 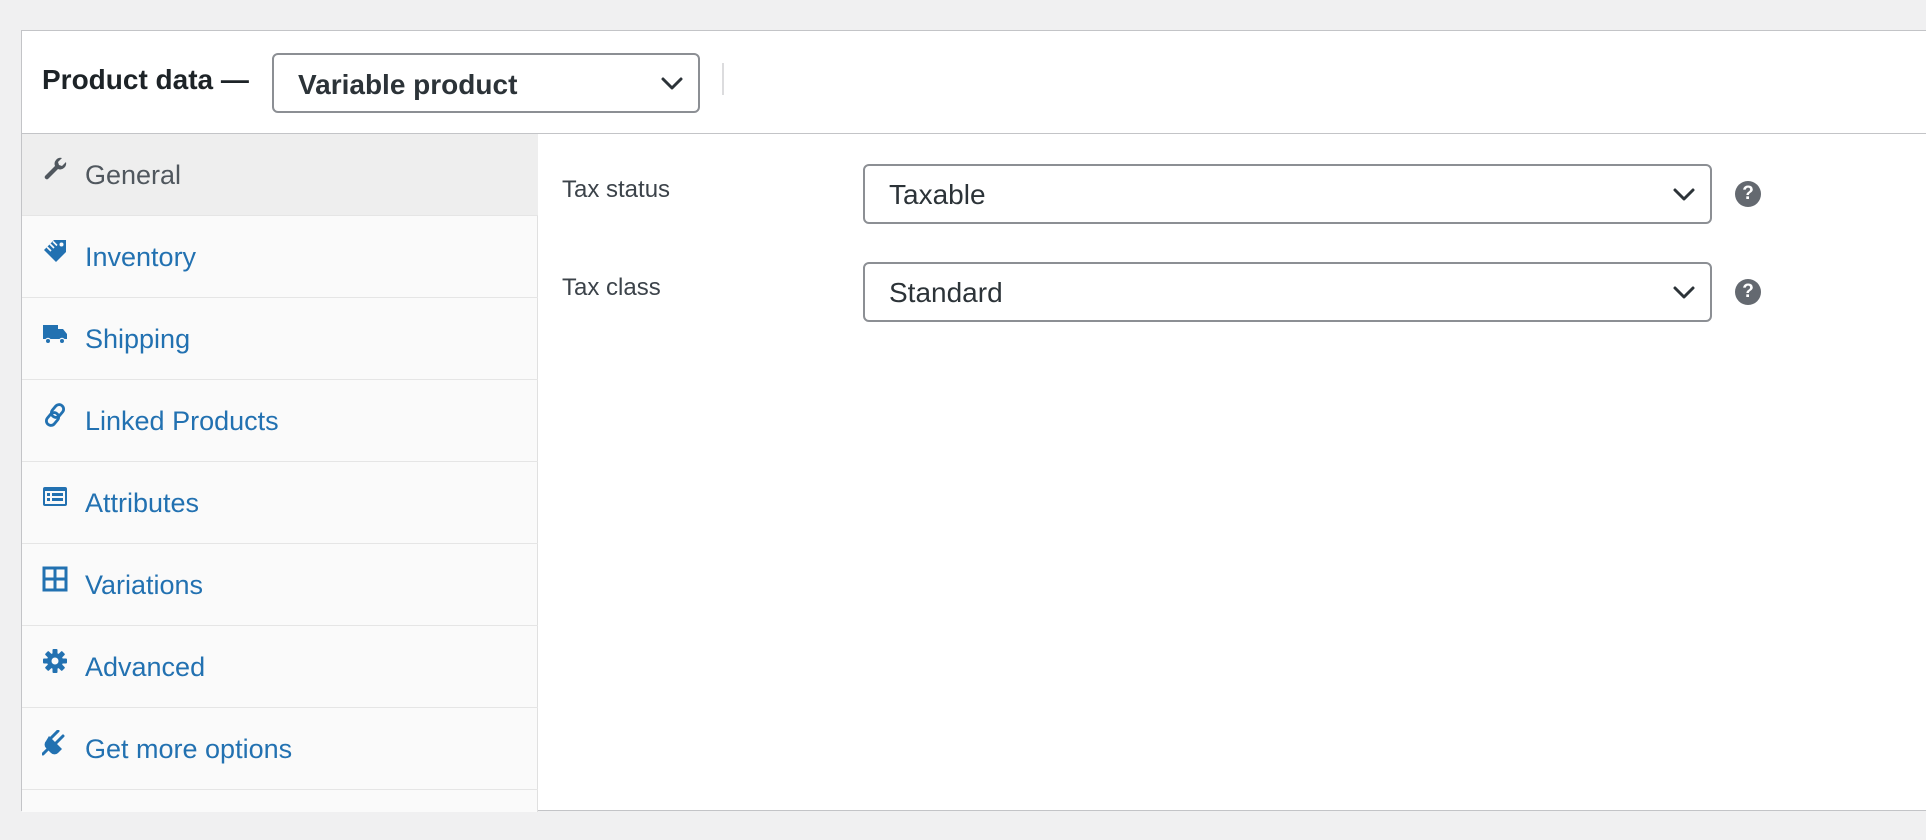 I want to click on tab-get-more-options: Get more options, so click(x=280, y=749).